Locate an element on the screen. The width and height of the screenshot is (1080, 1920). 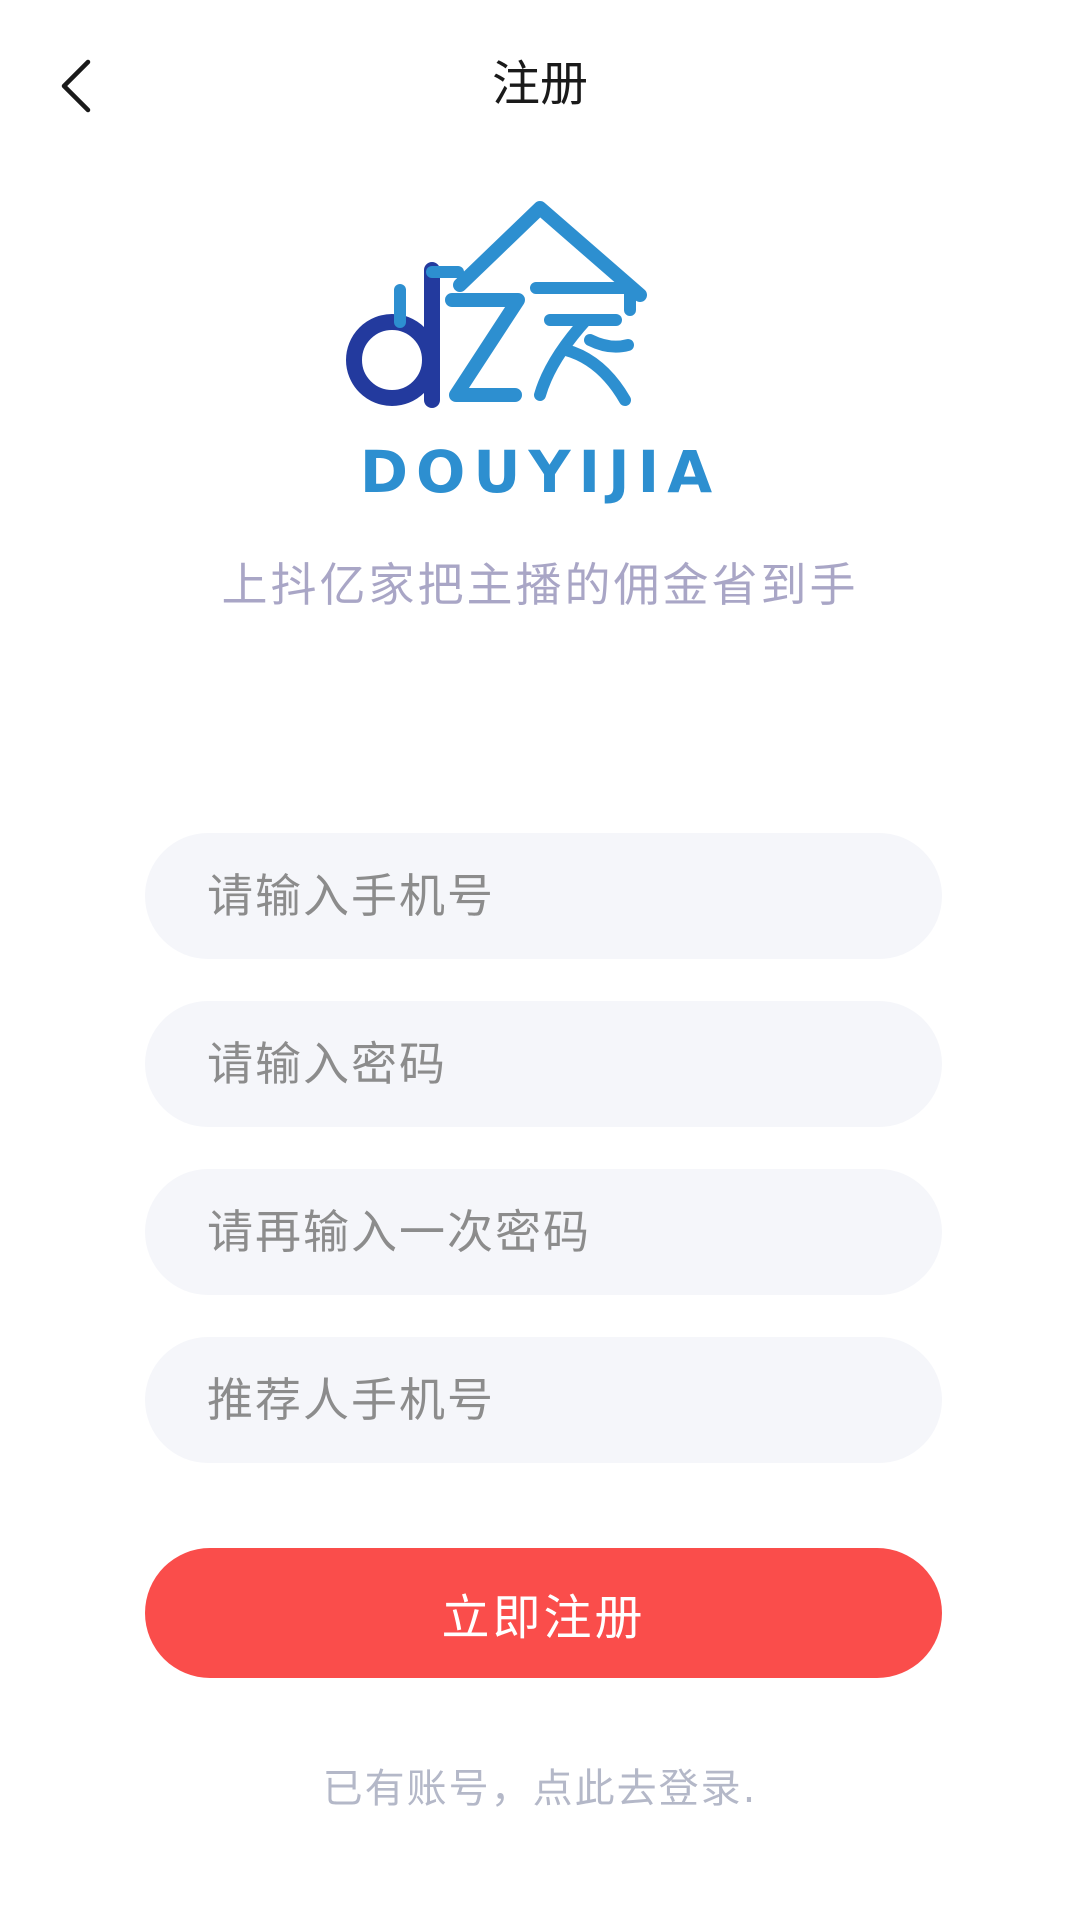
referrer-phone-input is located at coordinates (573, 1400).